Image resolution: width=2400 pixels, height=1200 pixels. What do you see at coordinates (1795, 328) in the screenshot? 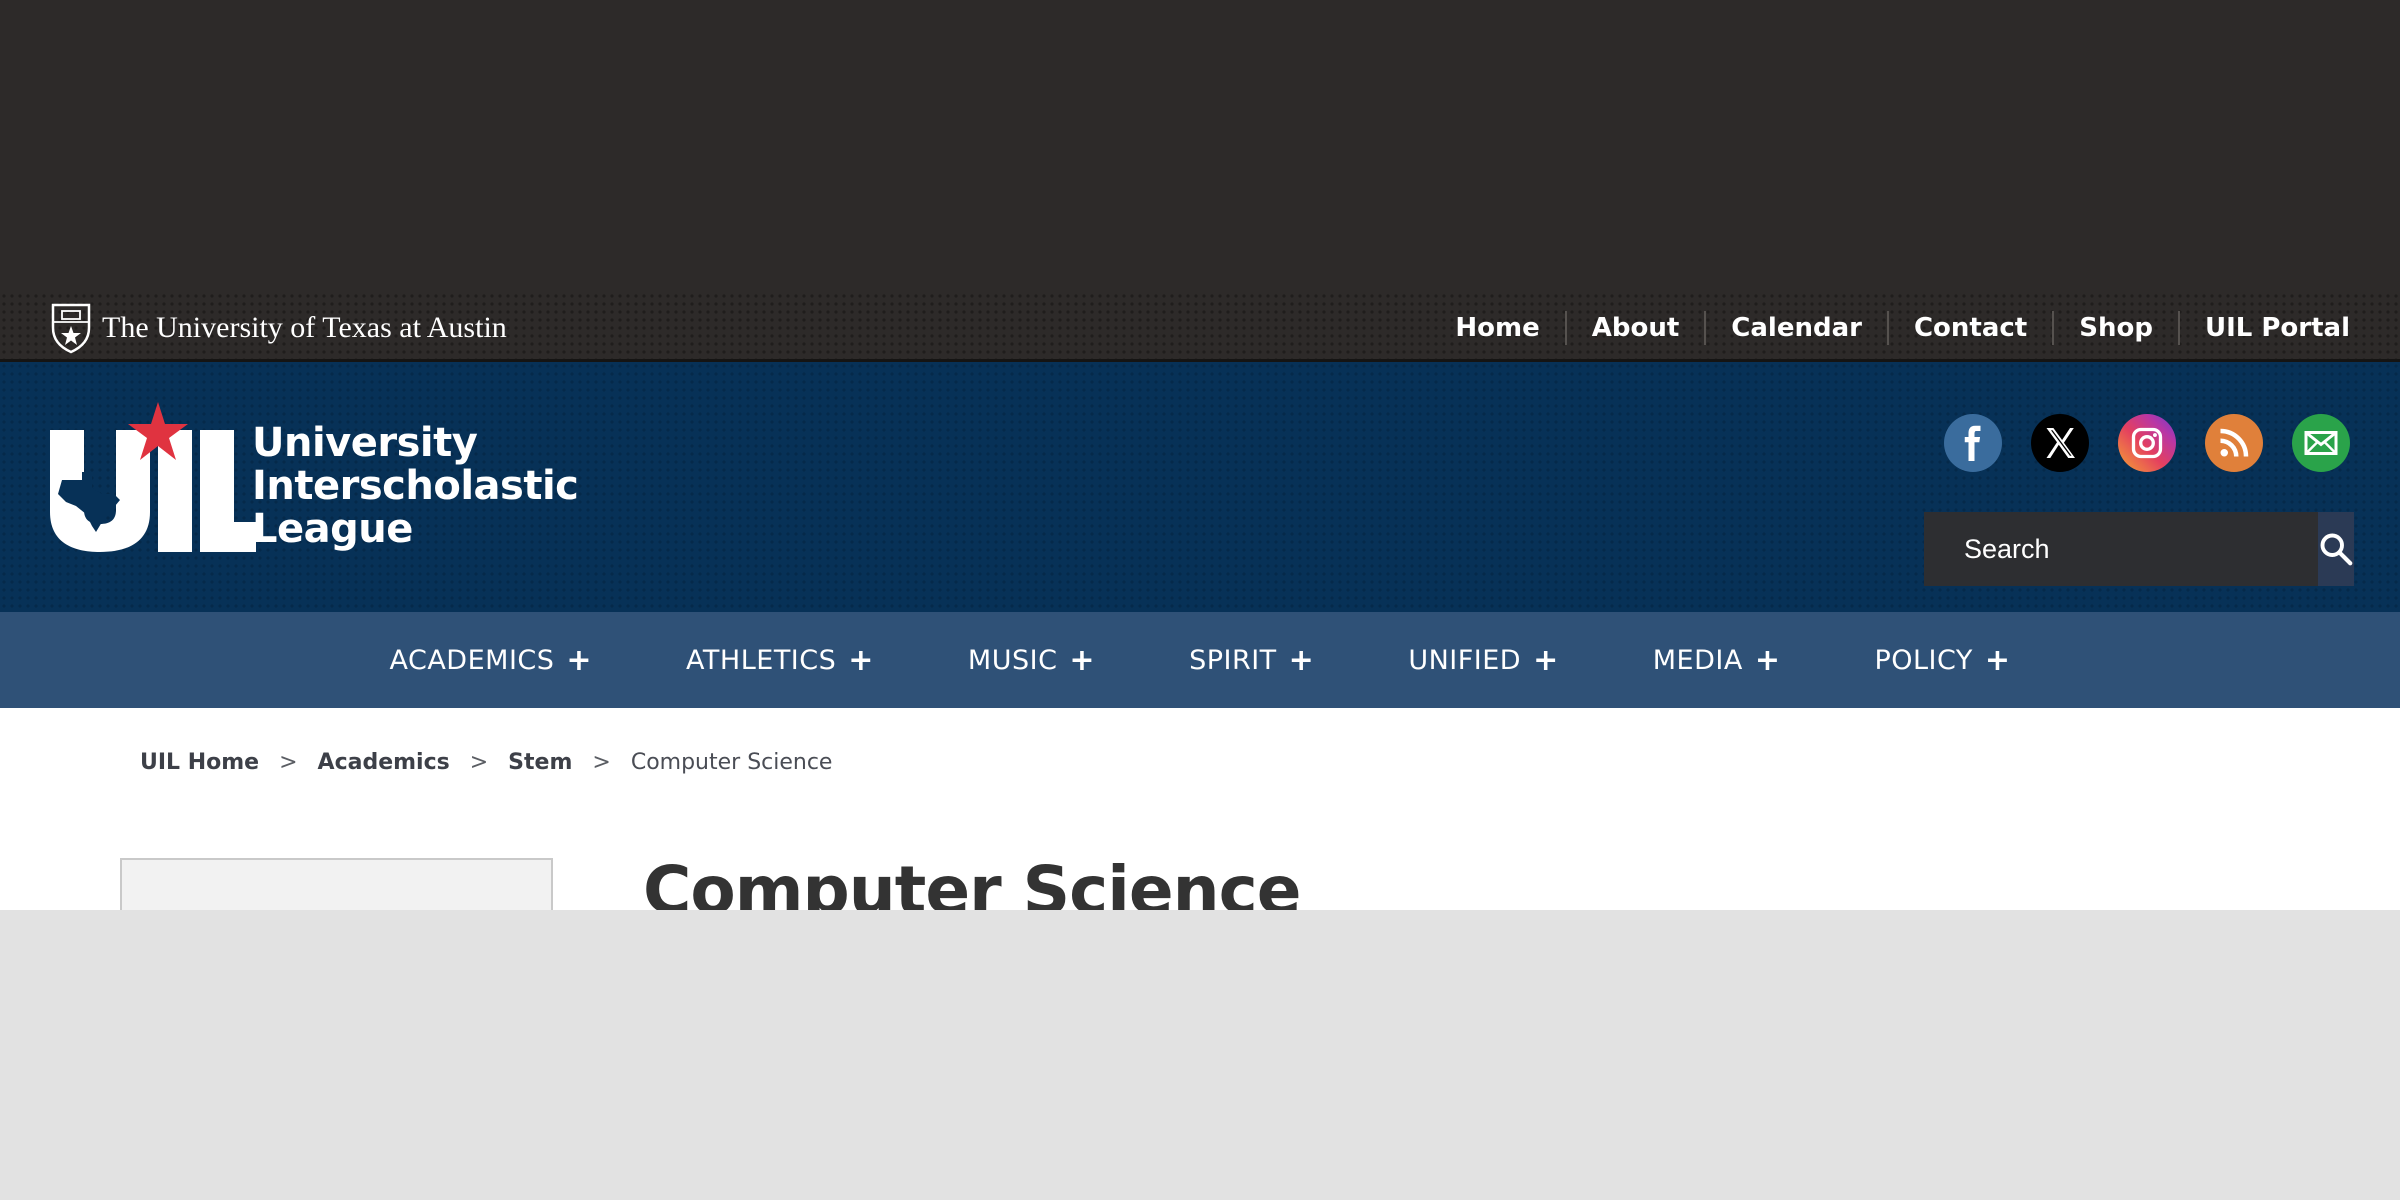
I see `util-link-calendar: Calendar` at bounding box center [1795, 328].